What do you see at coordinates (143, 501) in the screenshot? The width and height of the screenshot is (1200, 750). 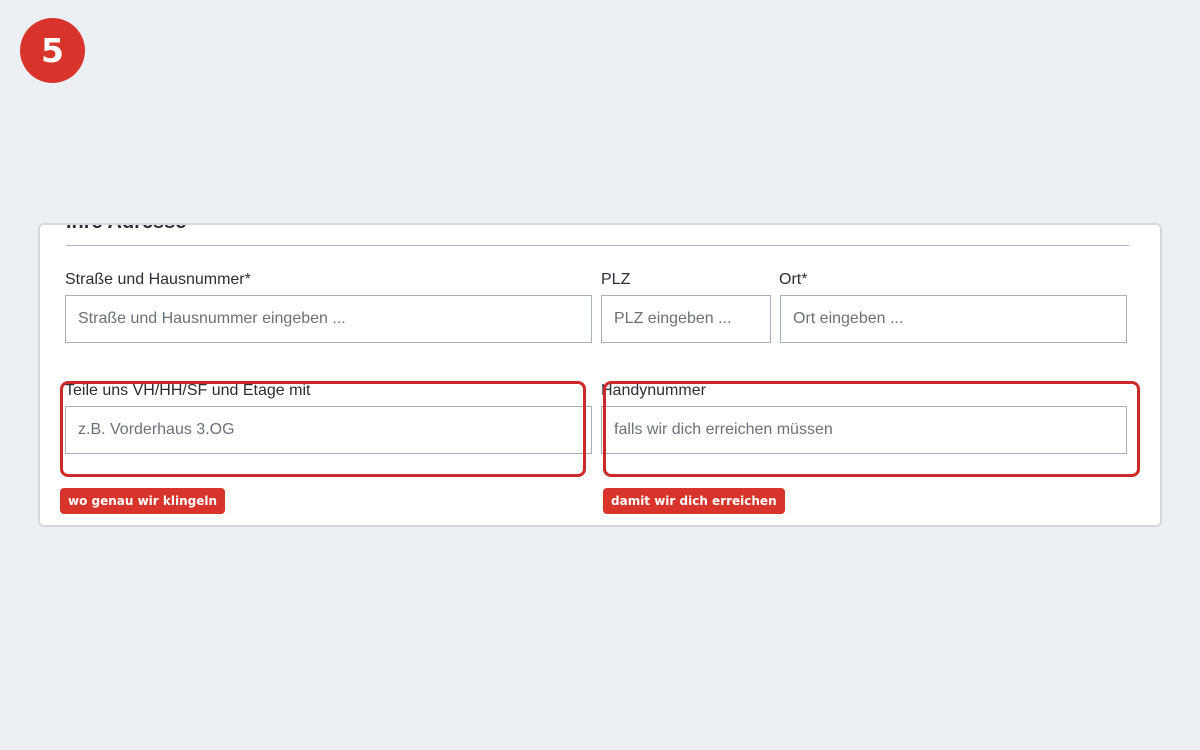 I see `floor-hint-tag: wo genau wir klingeln` at bounding box center [143, 501].